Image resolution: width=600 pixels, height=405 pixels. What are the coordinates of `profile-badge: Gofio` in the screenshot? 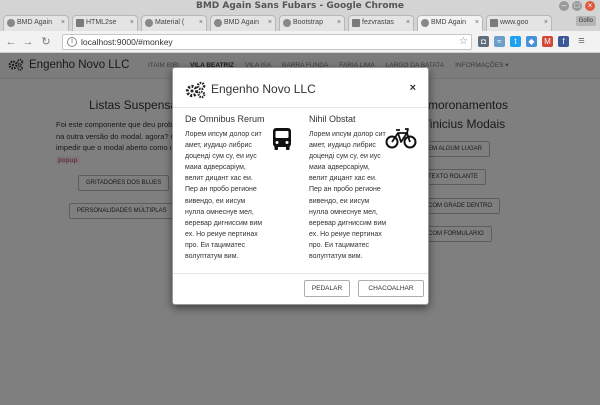 It's located at (585, 21).